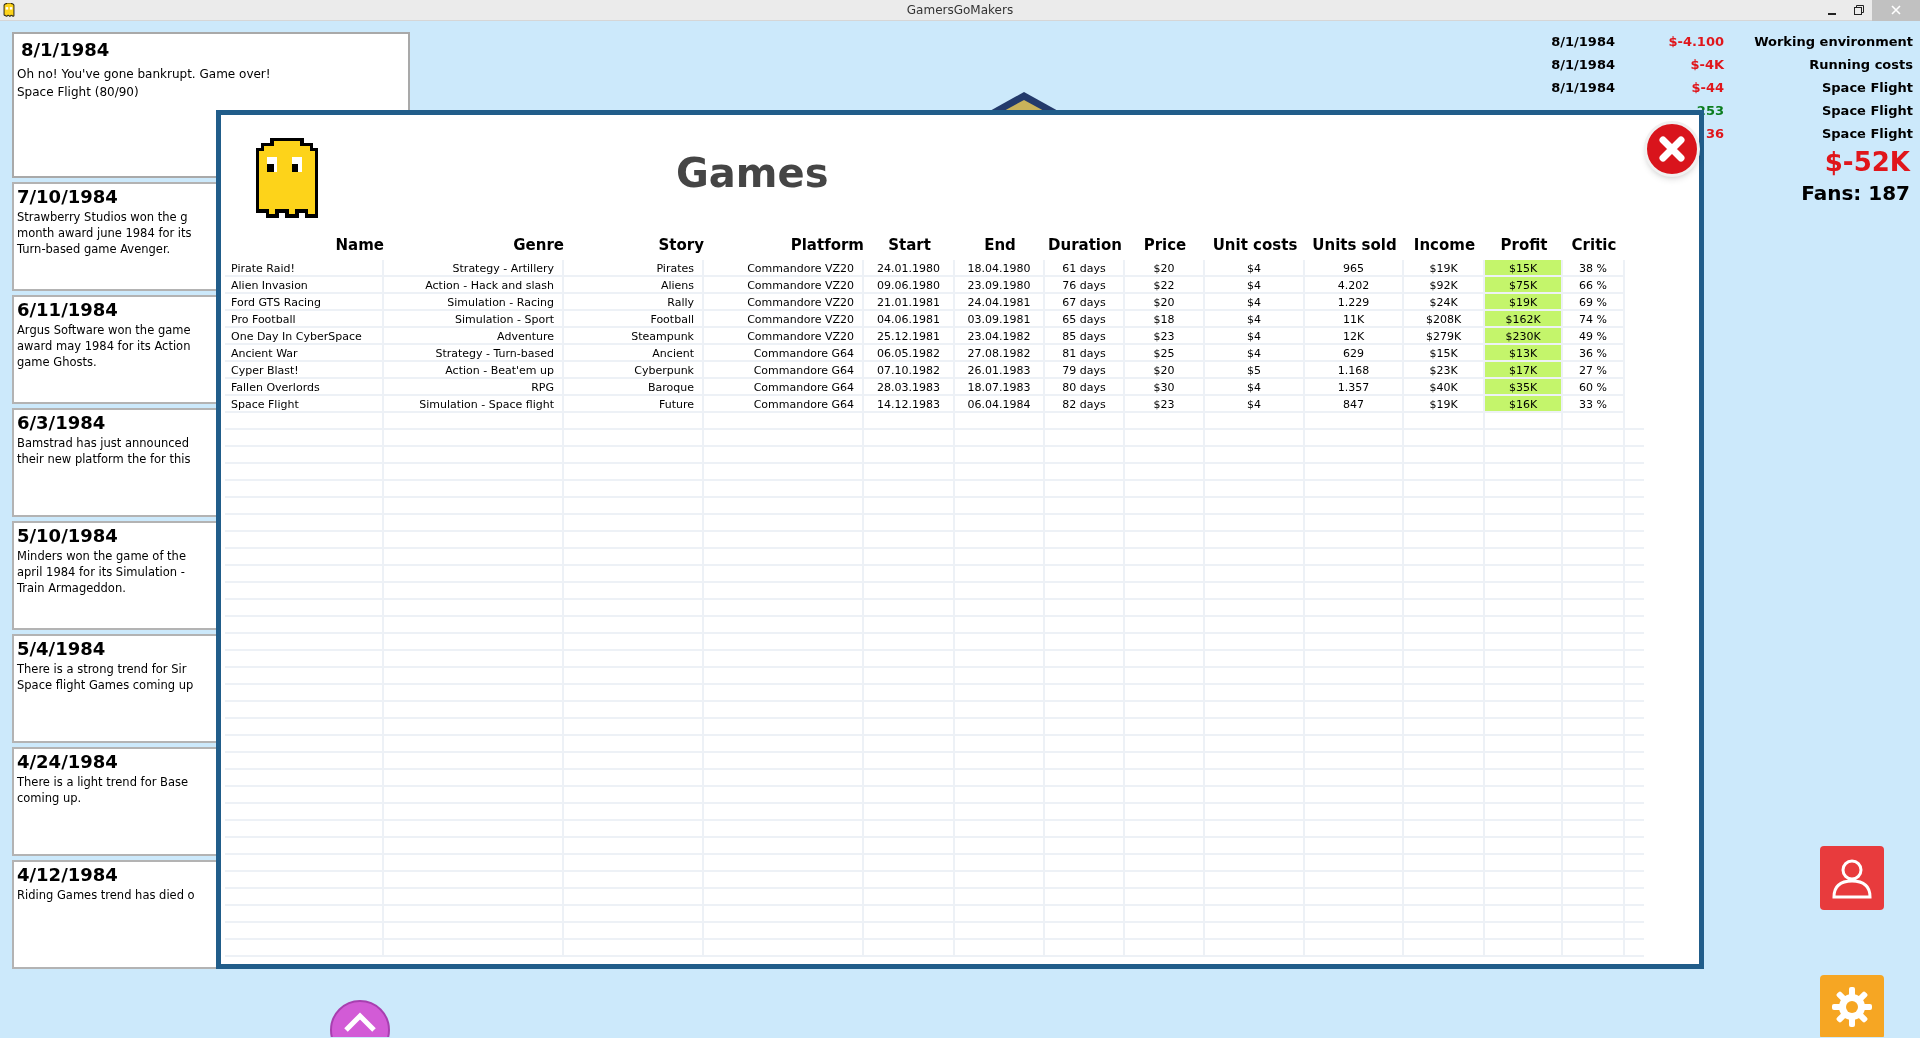 The height and width of the screenshot is (1038, 1920). What do you see at coordinates (634, 302) in the screenshot?
I see `table-cell: Rally` at bounding box center [634, 302].